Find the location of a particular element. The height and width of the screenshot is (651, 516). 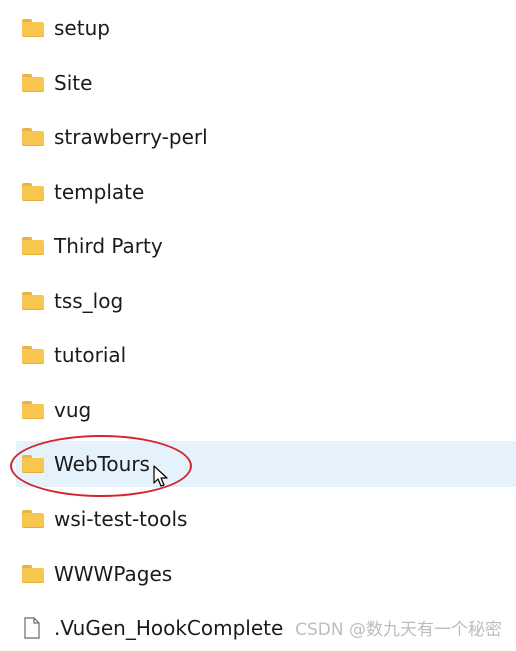

list-item-template: template is located at coordinates (266, 192).